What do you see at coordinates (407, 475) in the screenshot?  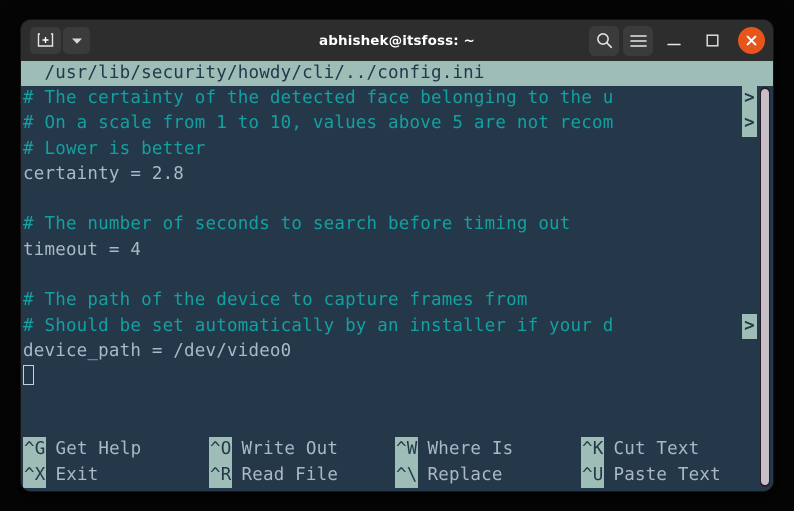 I see `shortcut-key: ^\` at bounding box center [407, 475].